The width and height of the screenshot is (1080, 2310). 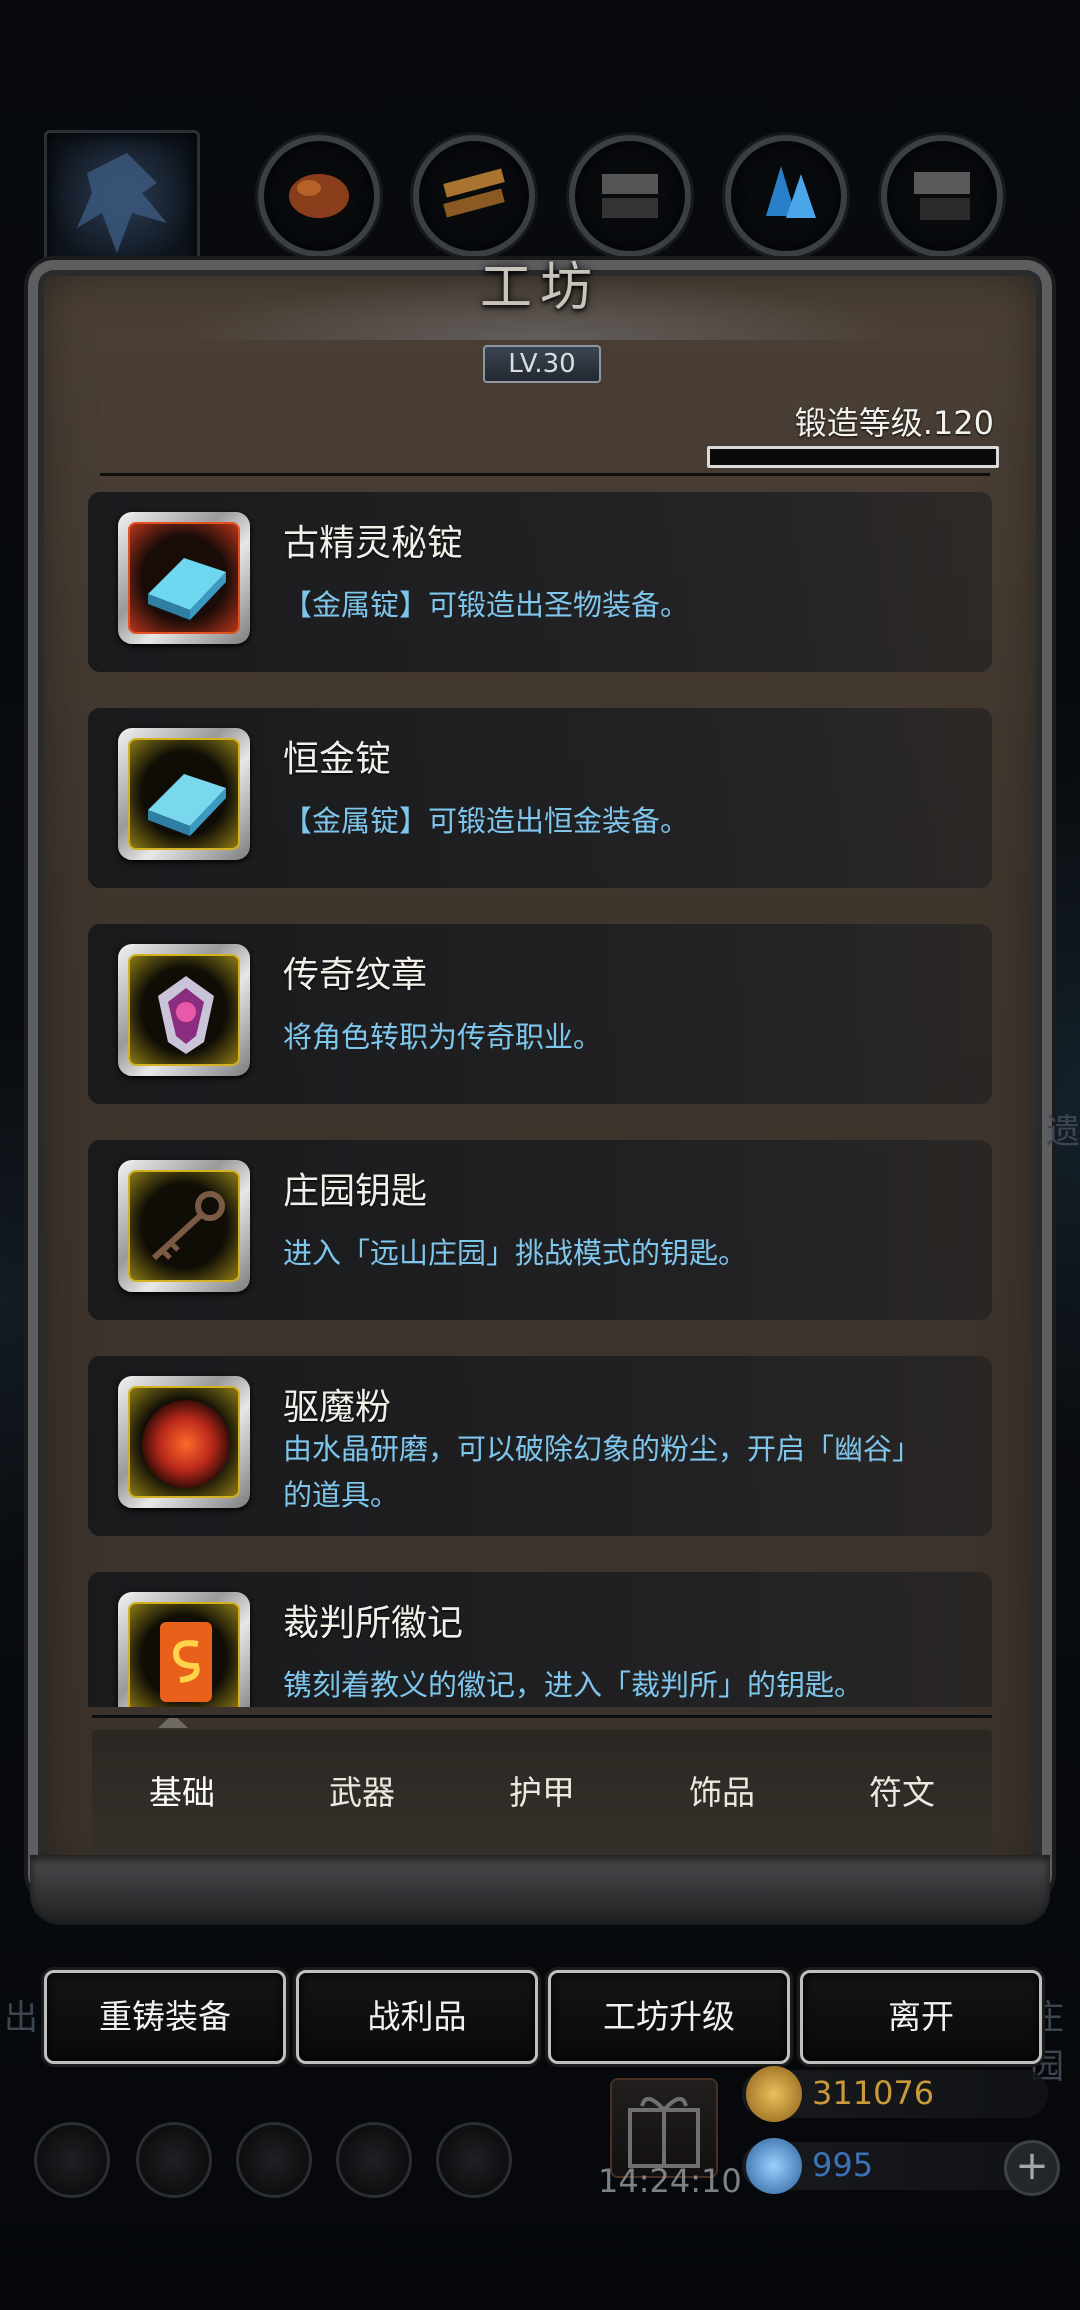 What do you see at coordinates (182, 1793) in the screenshot?
I see `tab-basic: 基础` at bounding box center [182, 1793].